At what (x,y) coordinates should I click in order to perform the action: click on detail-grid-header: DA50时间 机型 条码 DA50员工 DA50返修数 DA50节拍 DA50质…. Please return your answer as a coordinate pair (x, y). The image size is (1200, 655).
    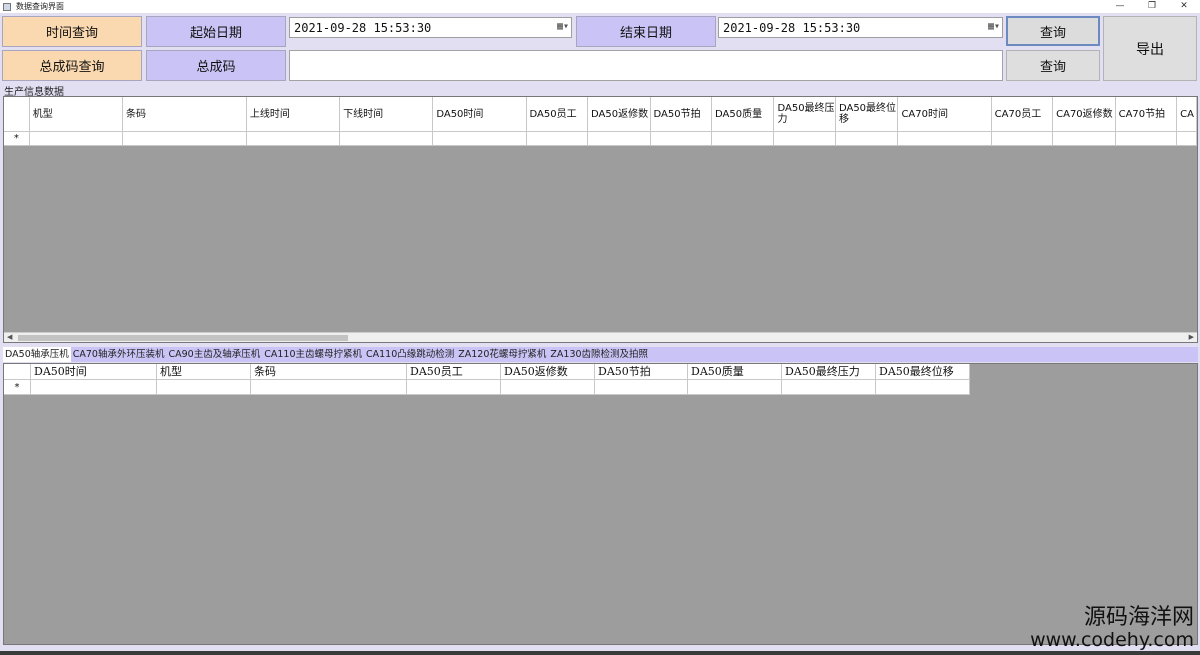
    Looking at the image, I should click on (487, 372).